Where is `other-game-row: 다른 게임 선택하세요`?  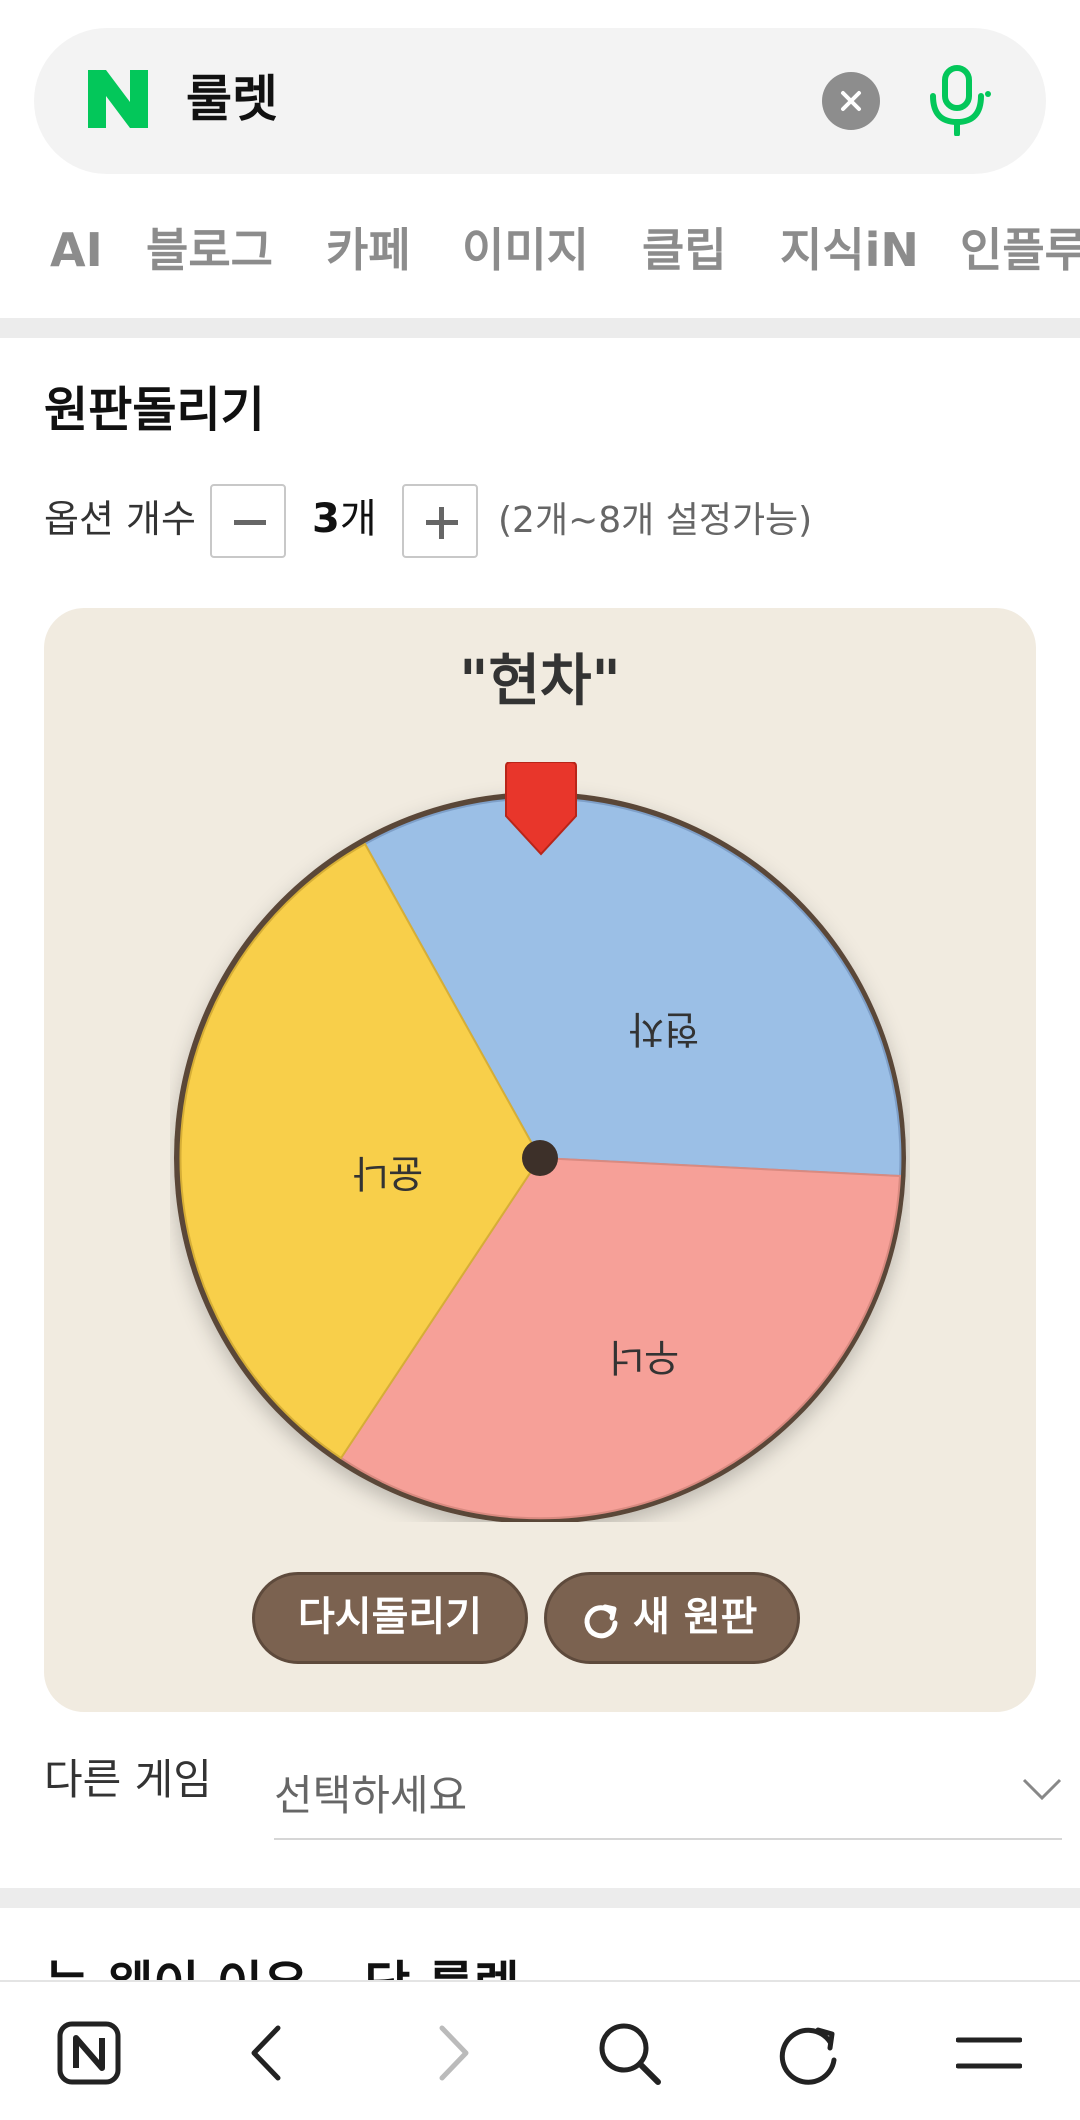 other-game-row: 다른 게임 선택하세요 is located at coordinates (553, 1794).